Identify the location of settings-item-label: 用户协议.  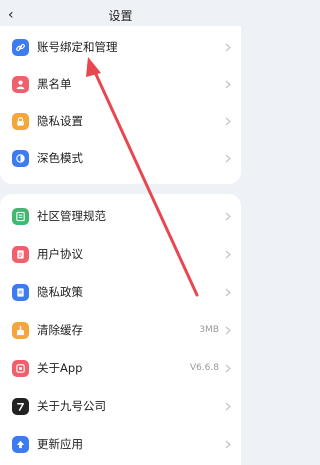
(60, 254).